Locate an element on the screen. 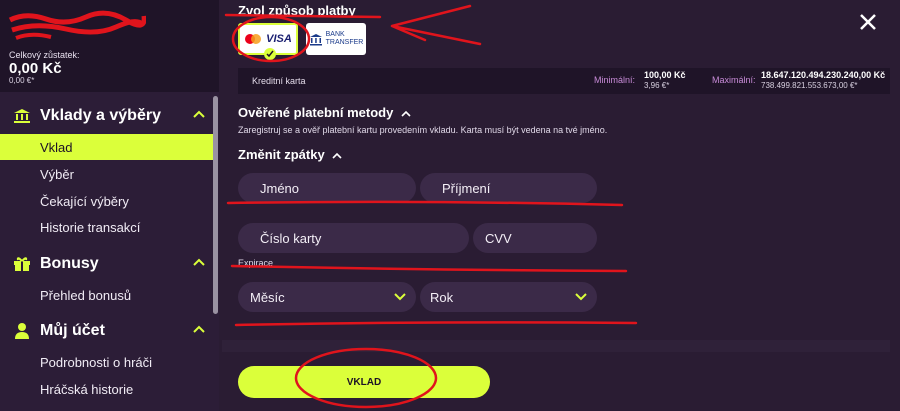 Image resolution: width=900 pixels, height=411 pixels. payment-method-bank-transfer: BANK TRANSFER is located at coordinates (336, 39).